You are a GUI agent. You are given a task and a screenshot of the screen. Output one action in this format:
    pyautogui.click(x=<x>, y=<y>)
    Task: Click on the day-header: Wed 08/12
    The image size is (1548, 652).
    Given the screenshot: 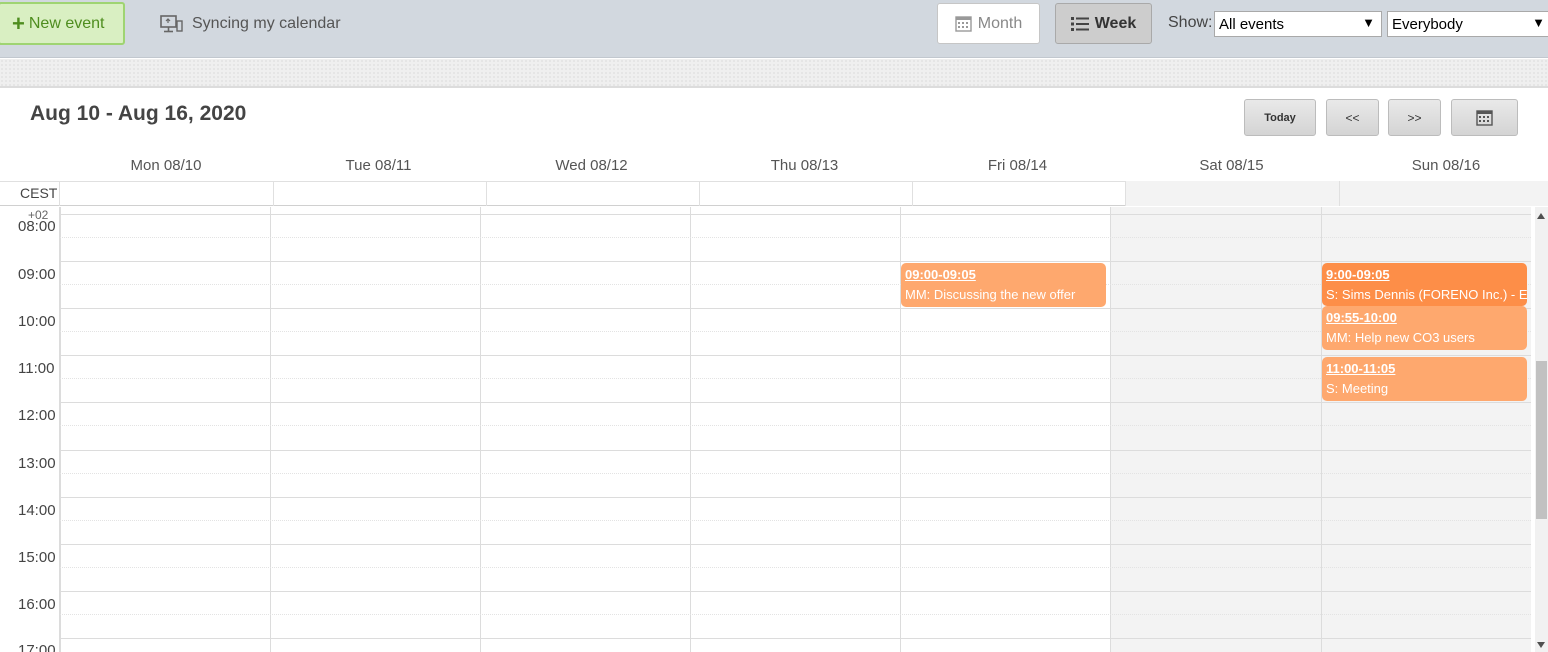 What is the action you would take?
    pyautogui.click(x=591, y=165)
    